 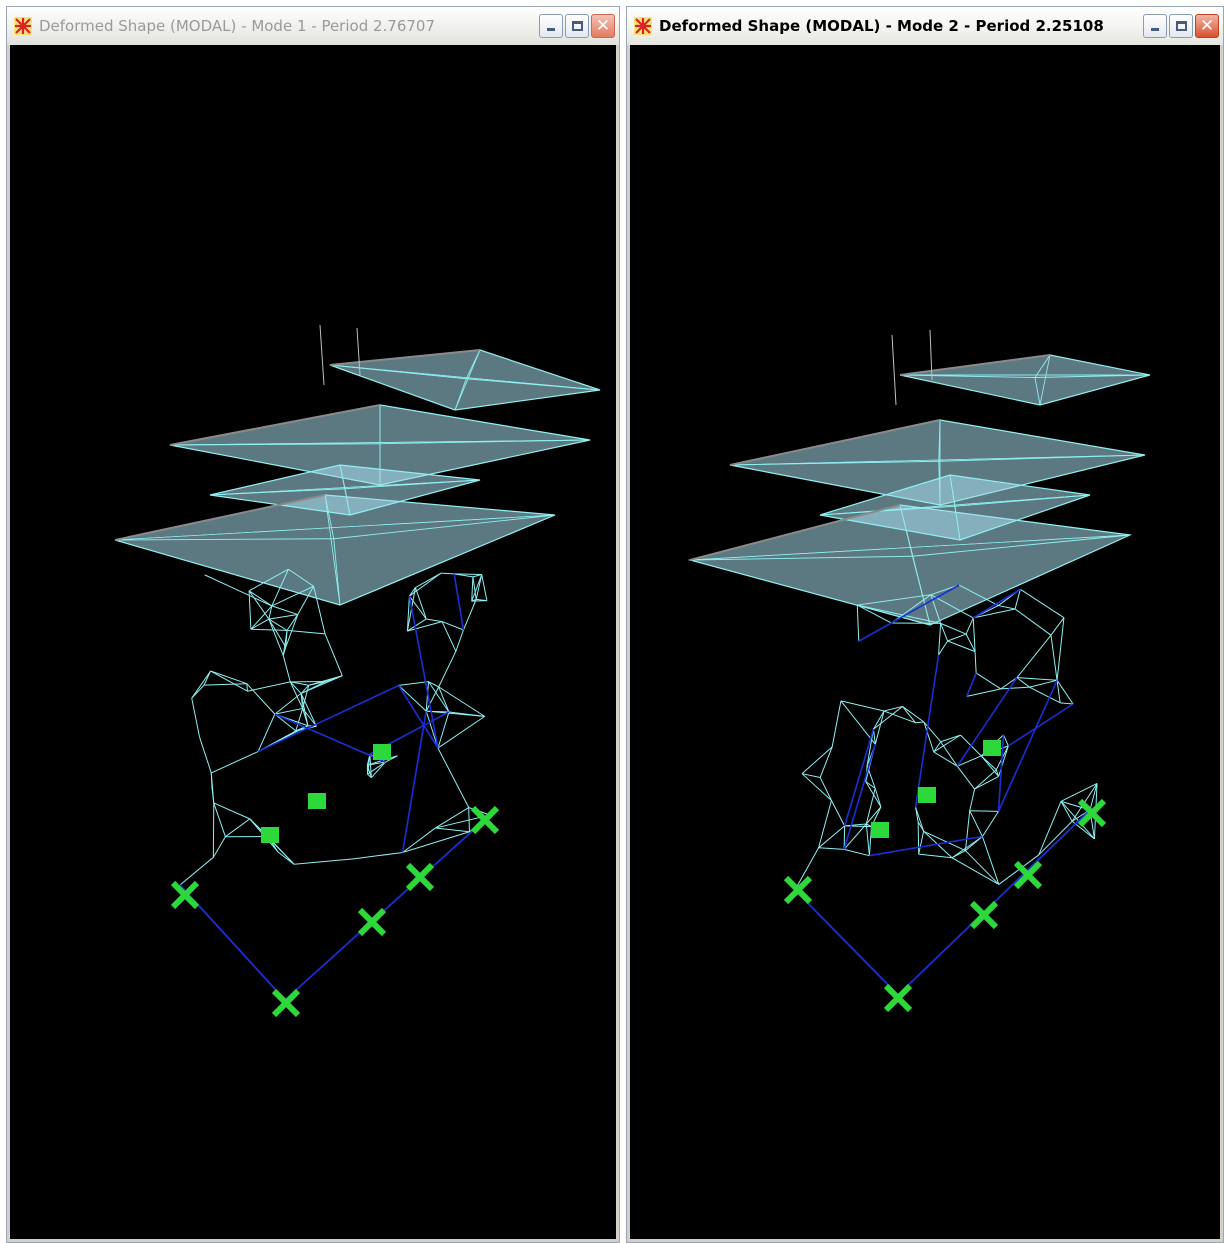 I want to click on maximize-icon, so click(x=577, y=26).